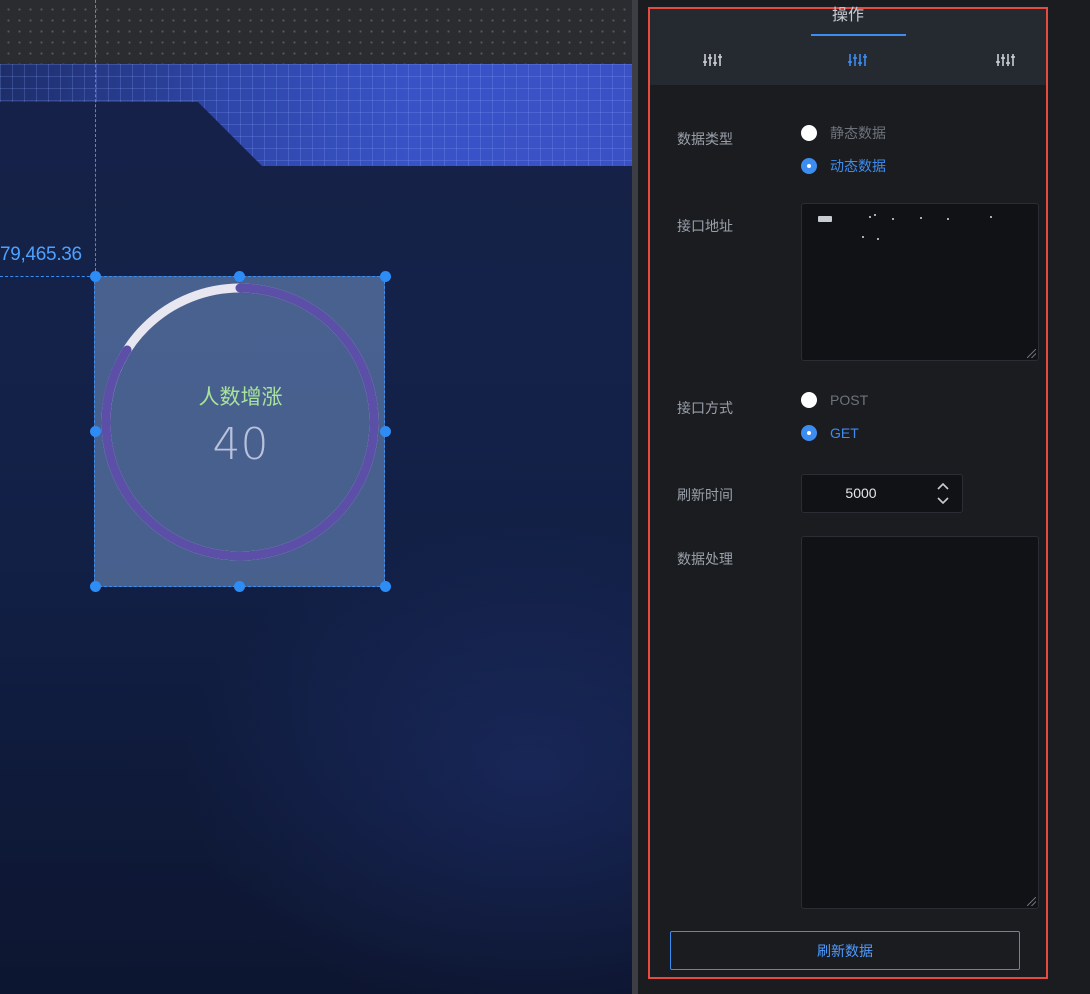  Describe the element at coordinates (858, 166) in the screenshot. I see `radio-label: 动态数据` at that location.